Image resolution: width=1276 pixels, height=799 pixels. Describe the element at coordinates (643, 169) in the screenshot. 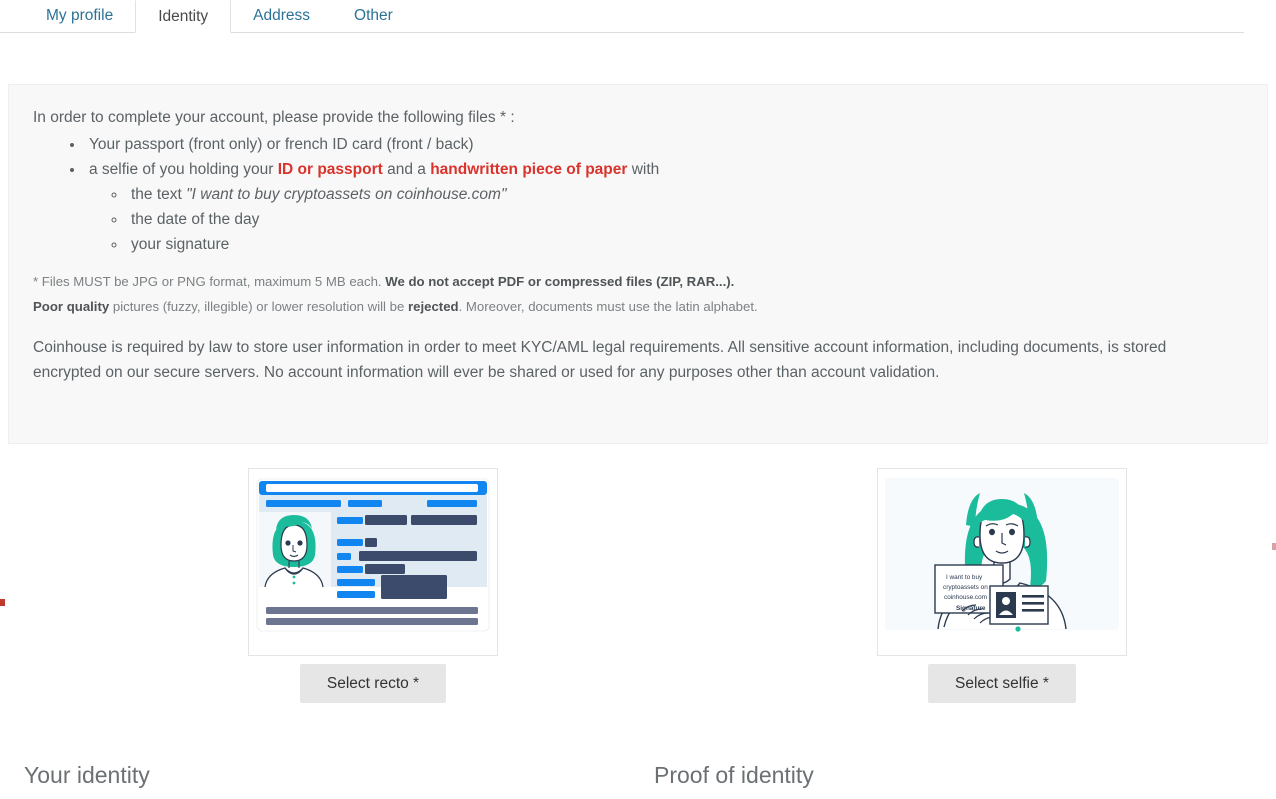

I see `selfie-text-post: with` at that location.